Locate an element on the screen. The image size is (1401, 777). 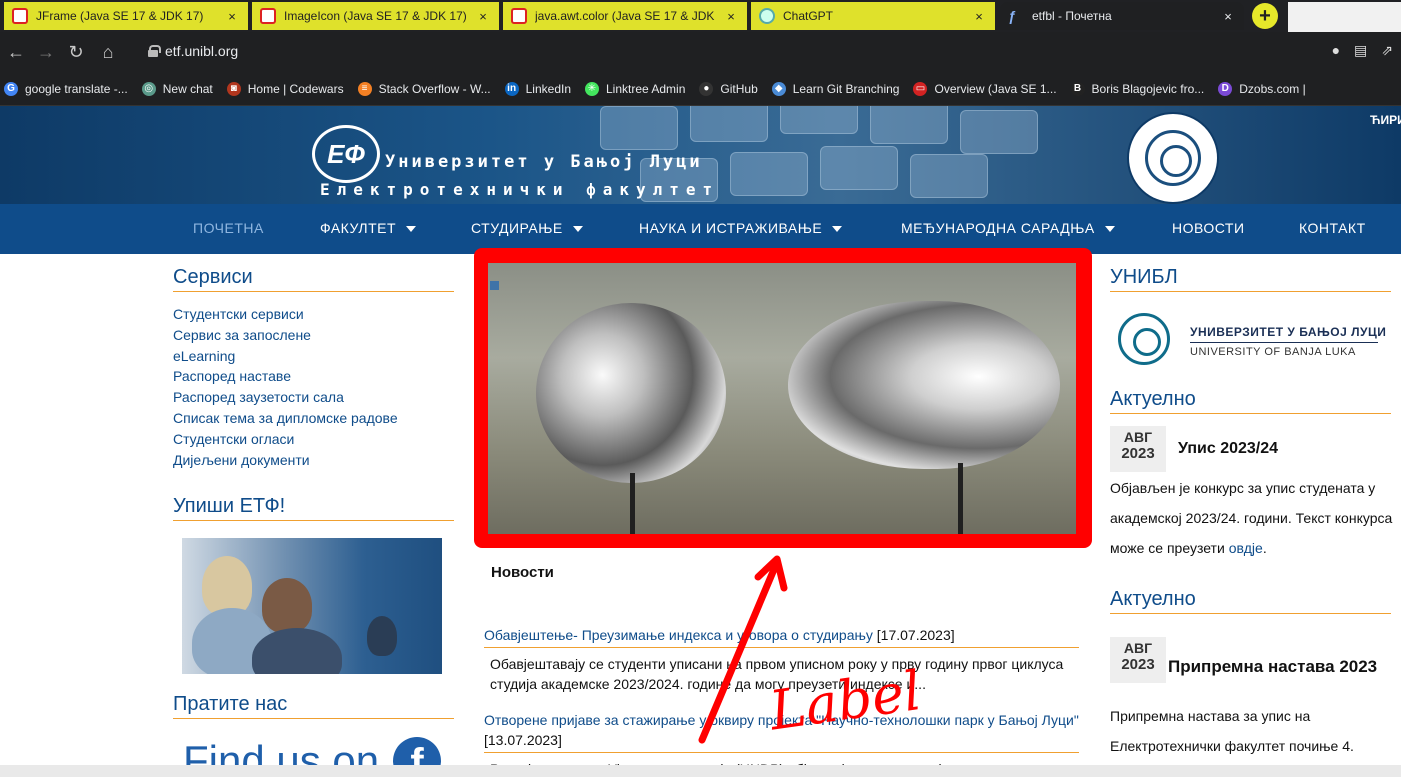
nav-item-faculty: ФАКУЛТЕТ is located at coordinates (368, 228).